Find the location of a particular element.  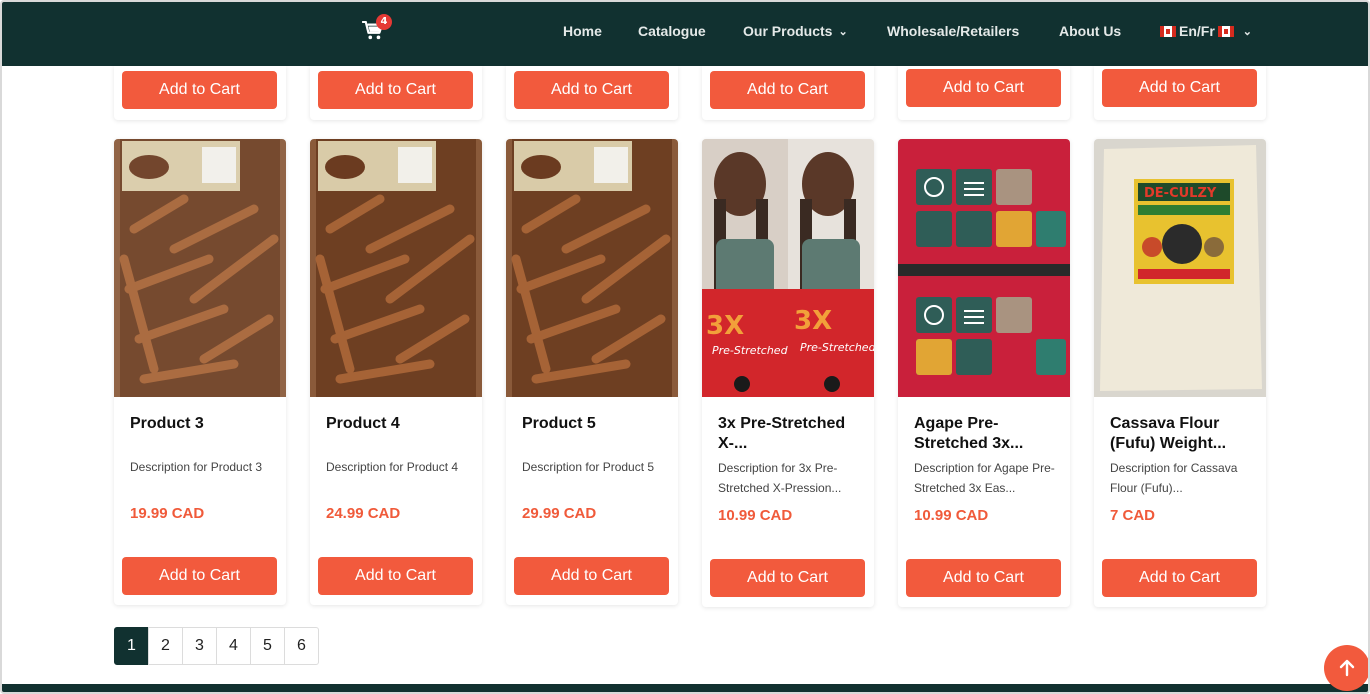

product-description: Description for Product 4 is located at coordinates (392, 467).